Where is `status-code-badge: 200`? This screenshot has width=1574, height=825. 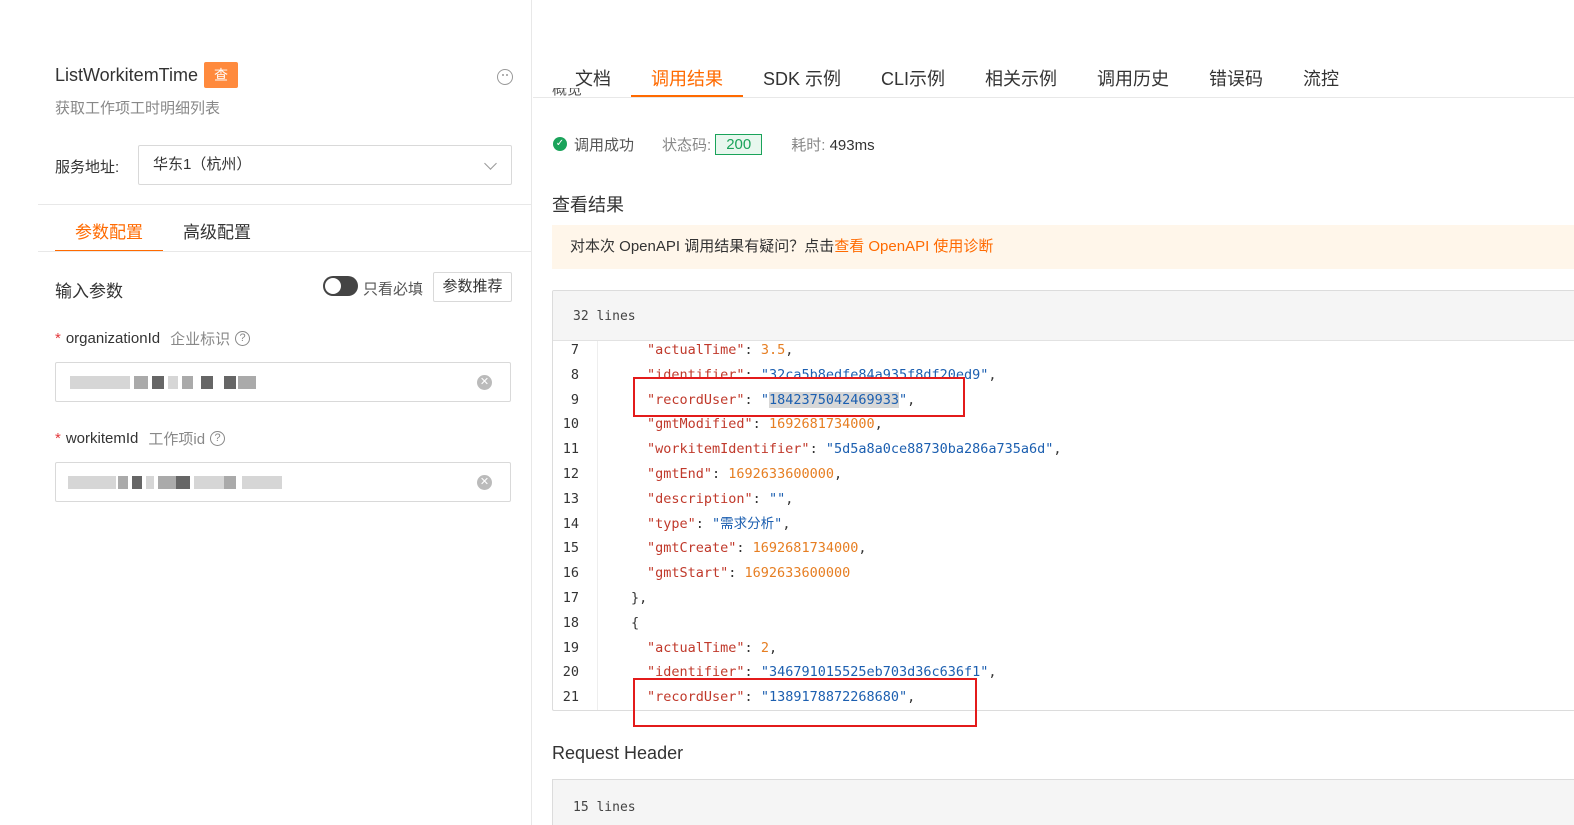
status-code-badge: 200 is located at coordinates (739, 144).